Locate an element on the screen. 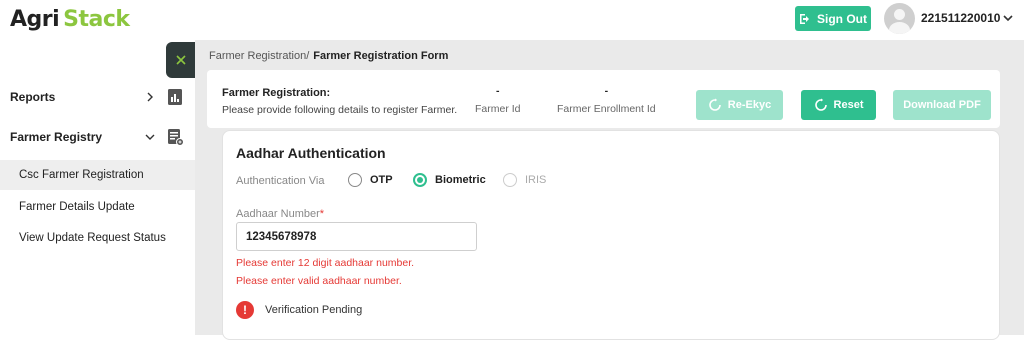 Image resolution: width=1024 pixels, height=340 pixels. sidebar-item-label: Farmer Registry is located at coordinates (56, 137).